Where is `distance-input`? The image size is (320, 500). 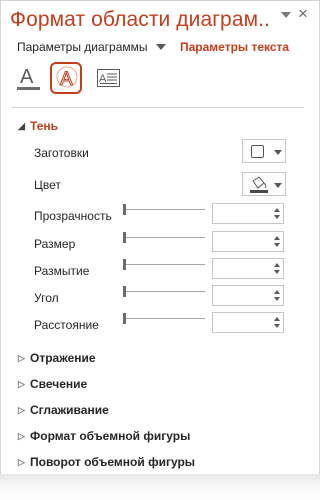 distance-input is located at coordinates (242, 322).